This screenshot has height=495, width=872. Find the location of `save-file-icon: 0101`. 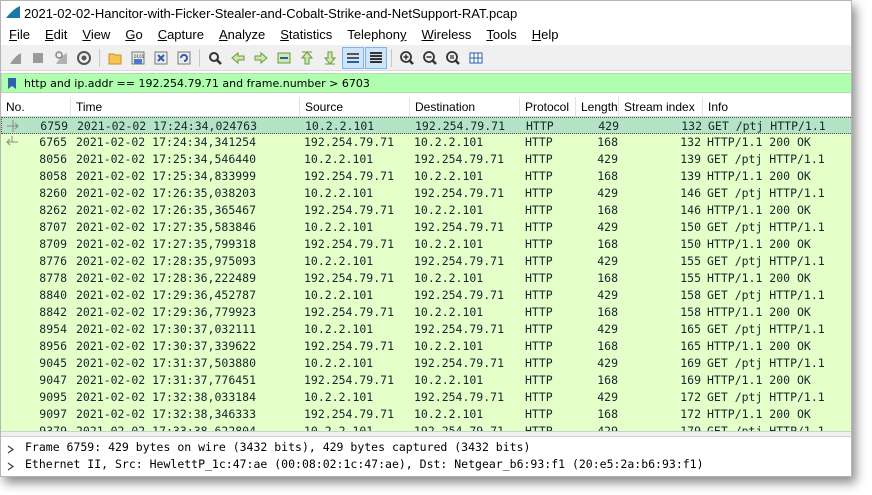

save-file-icon: 0101 is located at coordinates (138, 58).